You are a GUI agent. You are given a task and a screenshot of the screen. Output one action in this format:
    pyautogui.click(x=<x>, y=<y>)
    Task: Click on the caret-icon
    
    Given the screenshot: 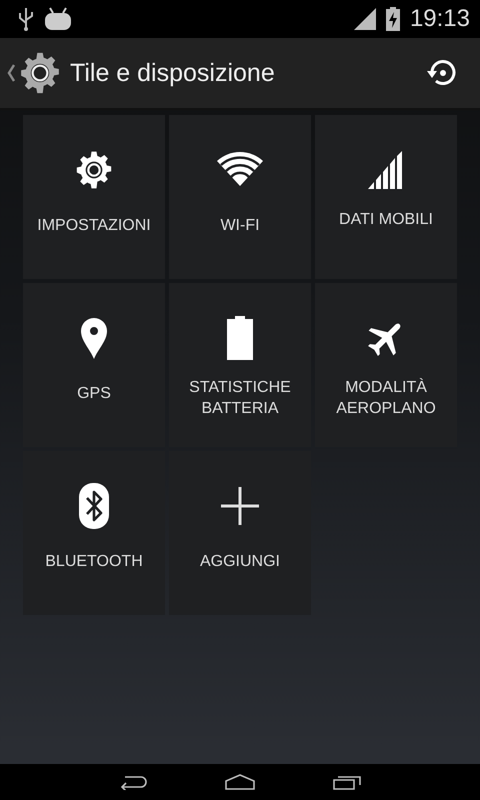 What is the action you would take?
    pyautogui.click(x=11, y=73)
    